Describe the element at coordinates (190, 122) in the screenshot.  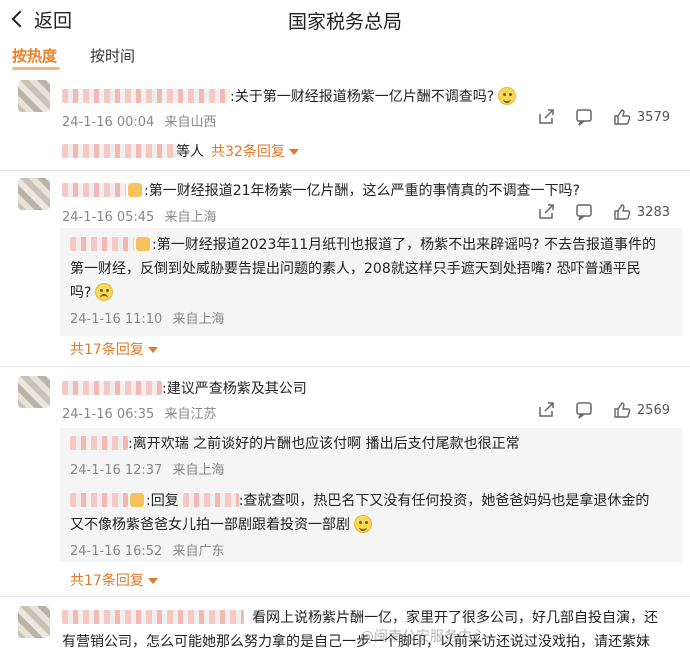
I see `comment-location: 来自山西` at that location.